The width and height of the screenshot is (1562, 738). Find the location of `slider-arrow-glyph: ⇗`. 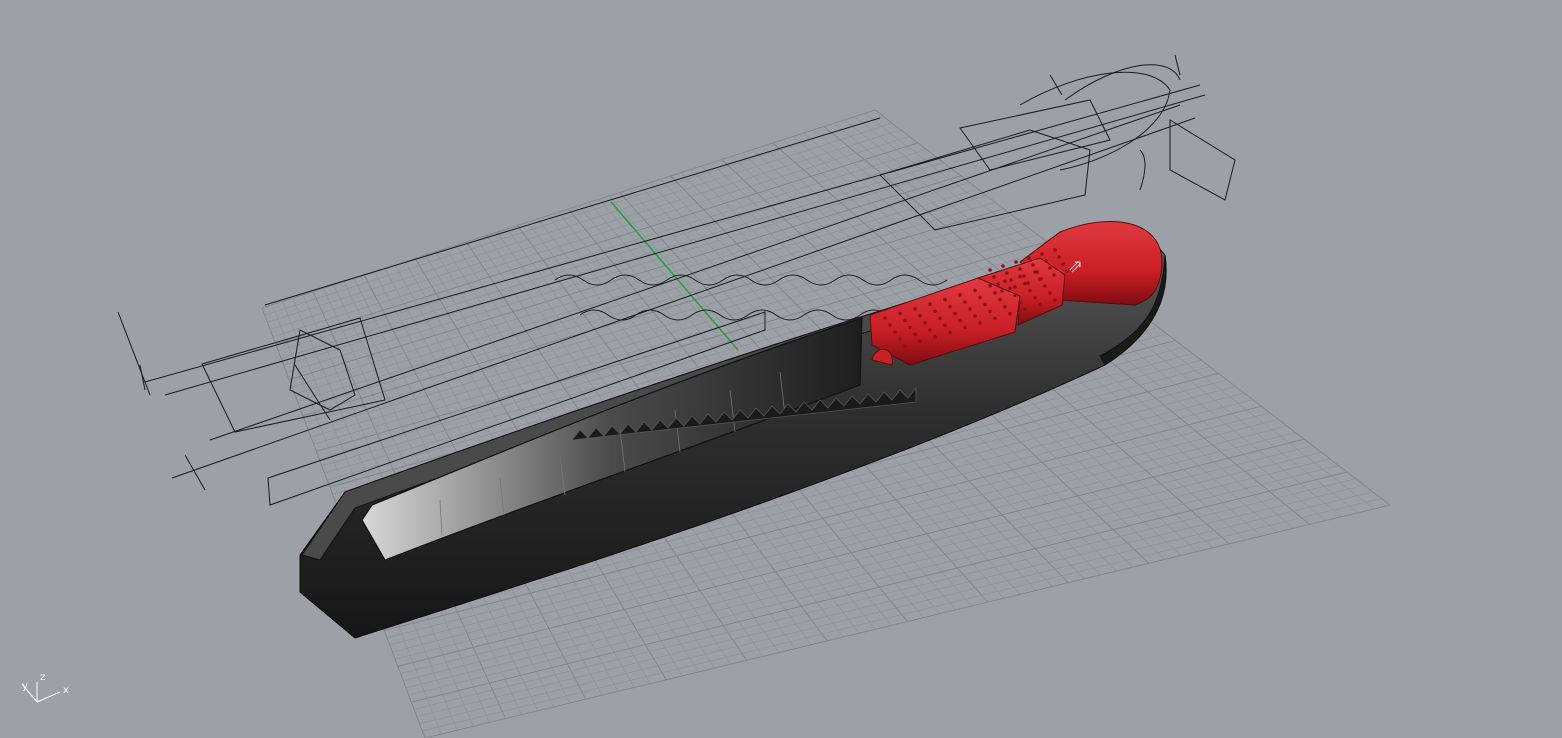

slider-arrow-glyph: ⇗ is located at coordinates (1075, 266).